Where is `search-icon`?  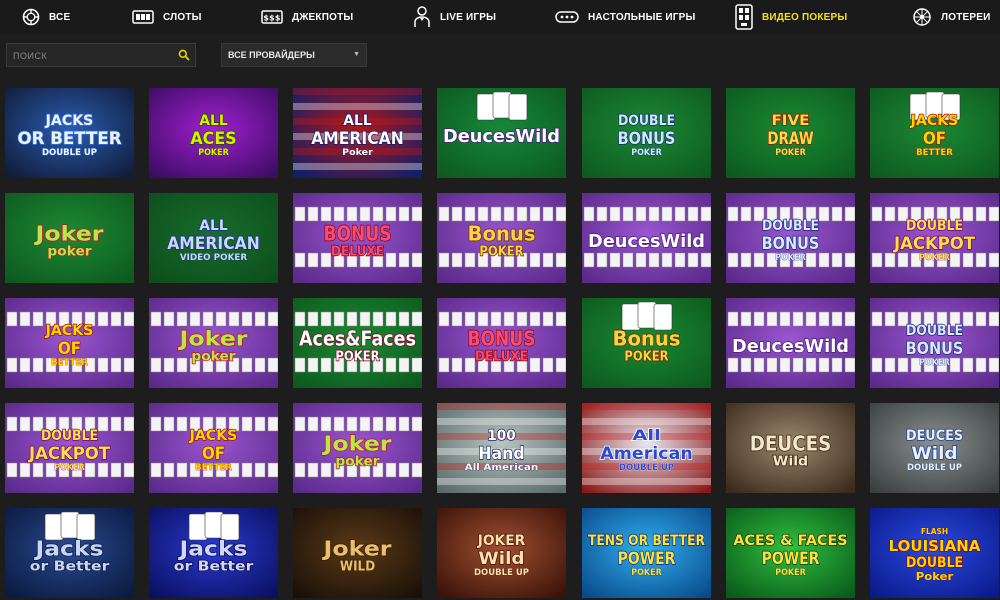
search-icon is located at coordinates (184, 55).